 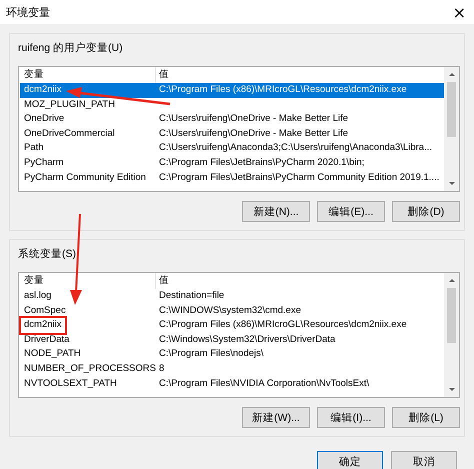 I want to click on variable-name: OneDrive, so click(x=44, y=119).